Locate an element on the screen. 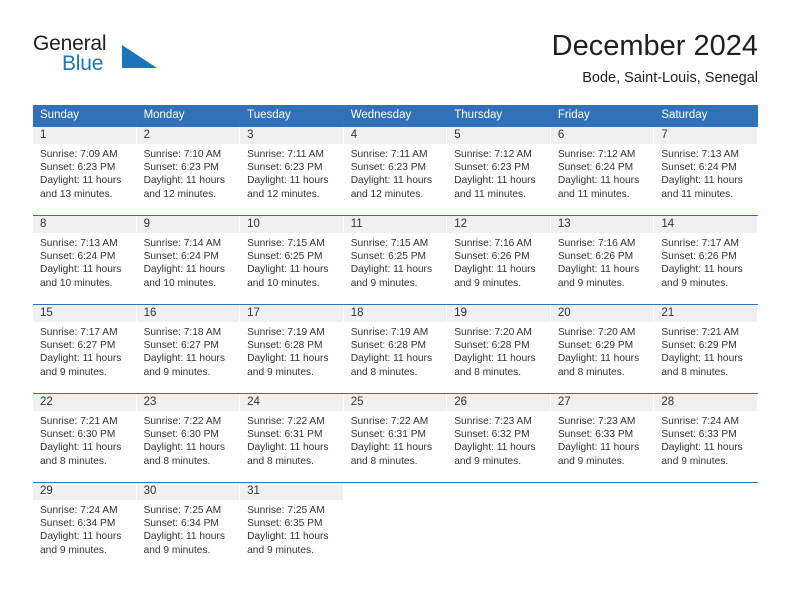 The height and width of the screenshot is (612, 792). sunrise-text: Sunrise: 7:09 AM is located at coordinates (79, 154).